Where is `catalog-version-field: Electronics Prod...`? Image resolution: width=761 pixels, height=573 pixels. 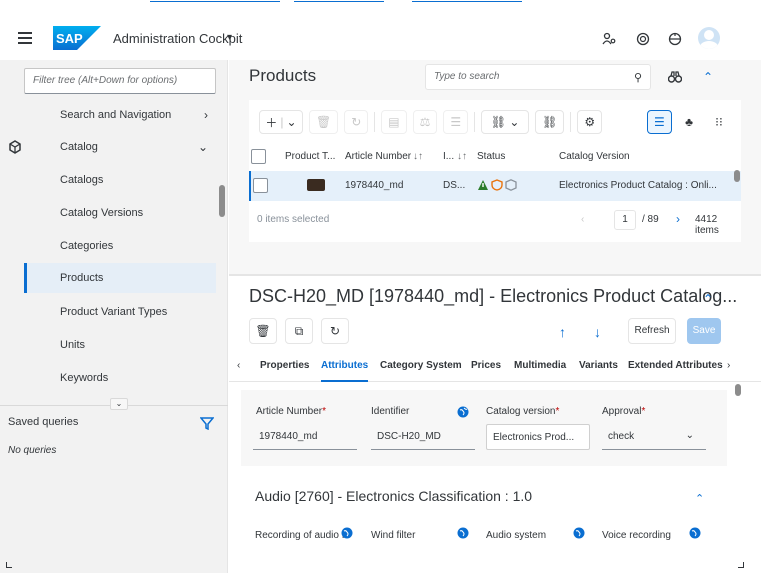
catalog-version-field: Electronics Prod... is located at coordinates (538, 437).